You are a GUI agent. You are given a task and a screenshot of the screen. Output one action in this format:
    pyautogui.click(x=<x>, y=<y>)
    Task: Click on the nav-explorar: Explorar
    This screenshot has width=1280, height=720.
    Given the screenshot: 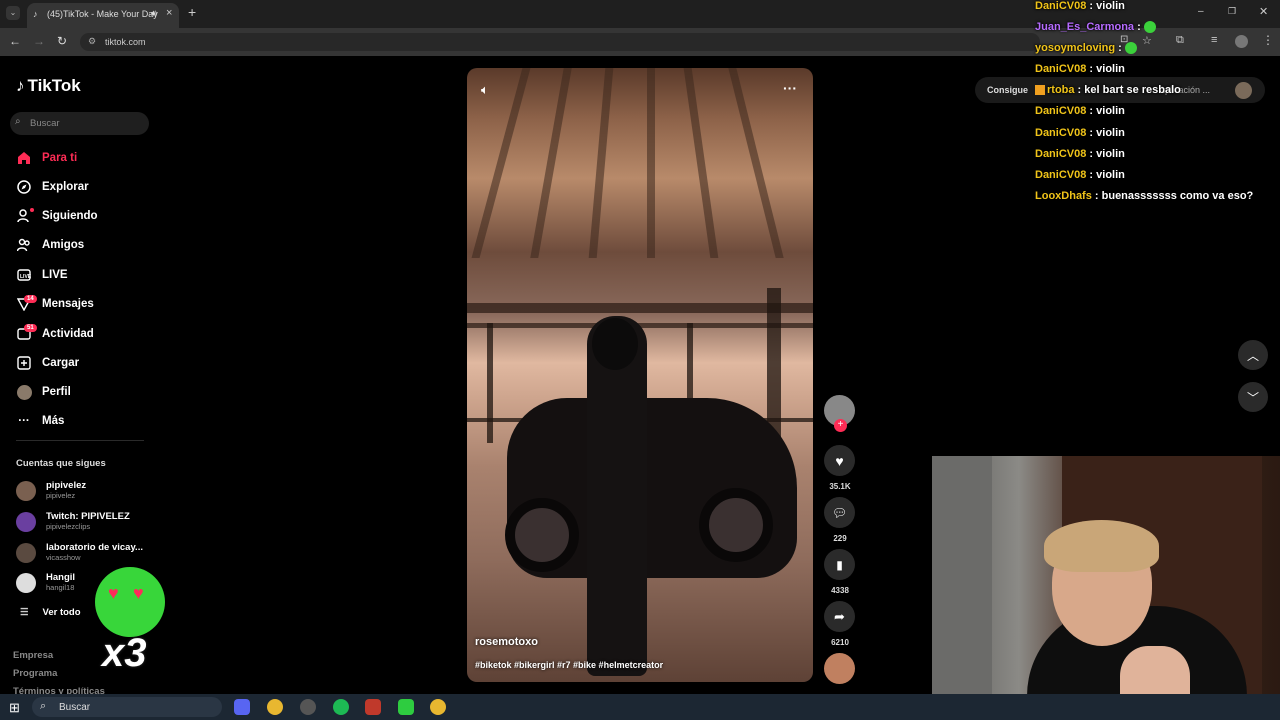 What is the action you would take?
    pyautogui.click(x=86, y=187)
    